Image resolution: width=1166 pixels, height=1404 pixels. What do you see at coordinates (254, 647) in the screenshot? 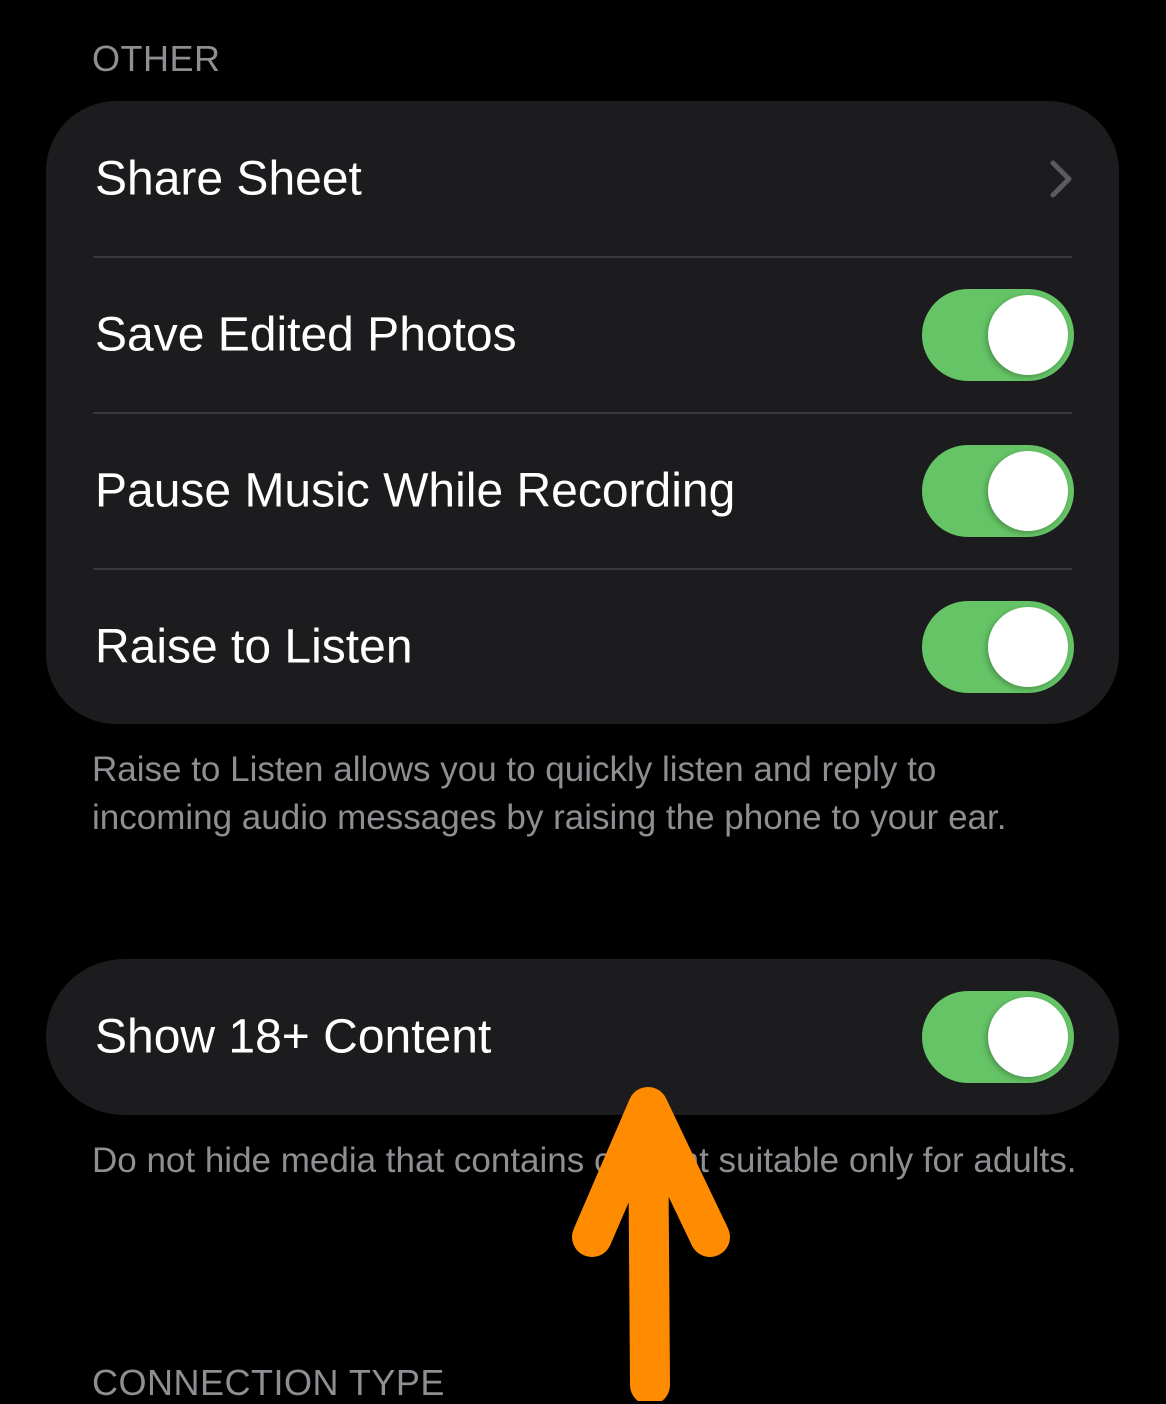
I see `row-label-raise-to-listen: Raise to Listen` at bounding box center [254, 647].